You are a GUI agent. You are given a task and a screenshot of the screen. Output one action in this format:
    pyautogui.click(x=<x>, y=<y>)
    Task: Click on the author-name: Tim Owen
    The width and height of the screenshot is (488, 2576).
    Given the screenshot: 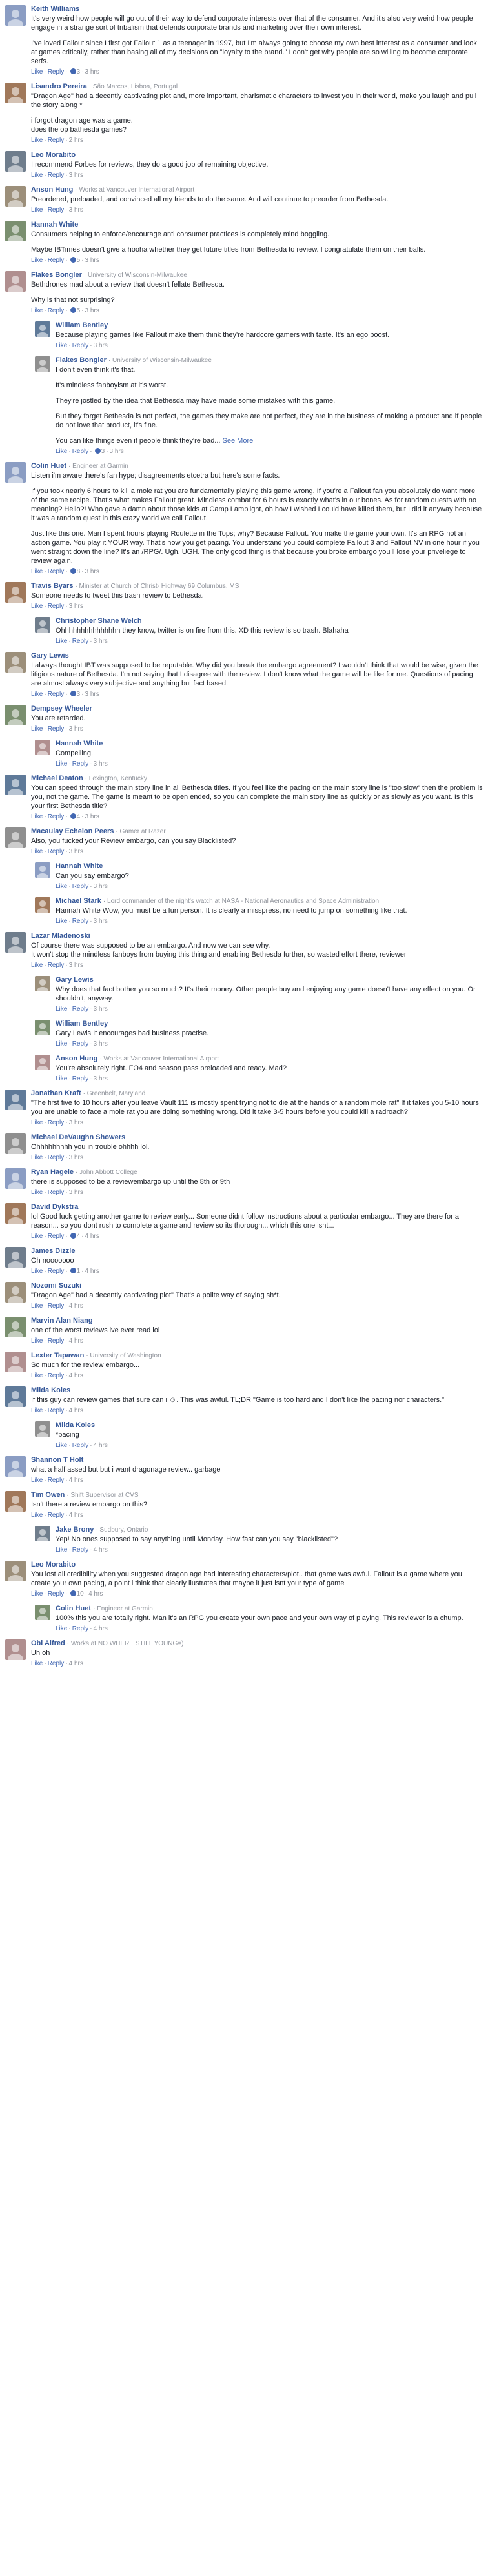 What is the action you would take?
    pyautogui.click(x=48, y=1495)
    